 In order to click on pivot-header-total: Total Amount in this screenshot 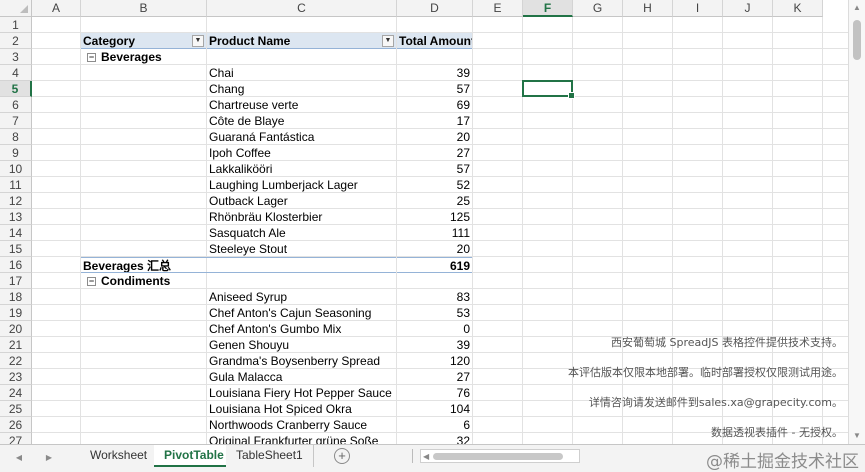, I will do `click(434, 41)`.